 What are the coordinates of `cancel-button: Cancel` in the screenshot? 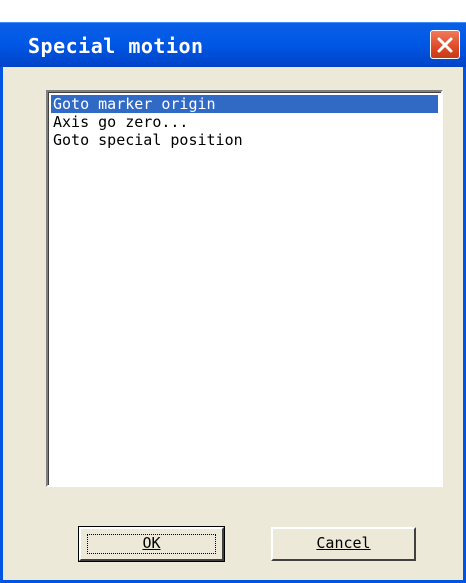 It's located at (343, 544).